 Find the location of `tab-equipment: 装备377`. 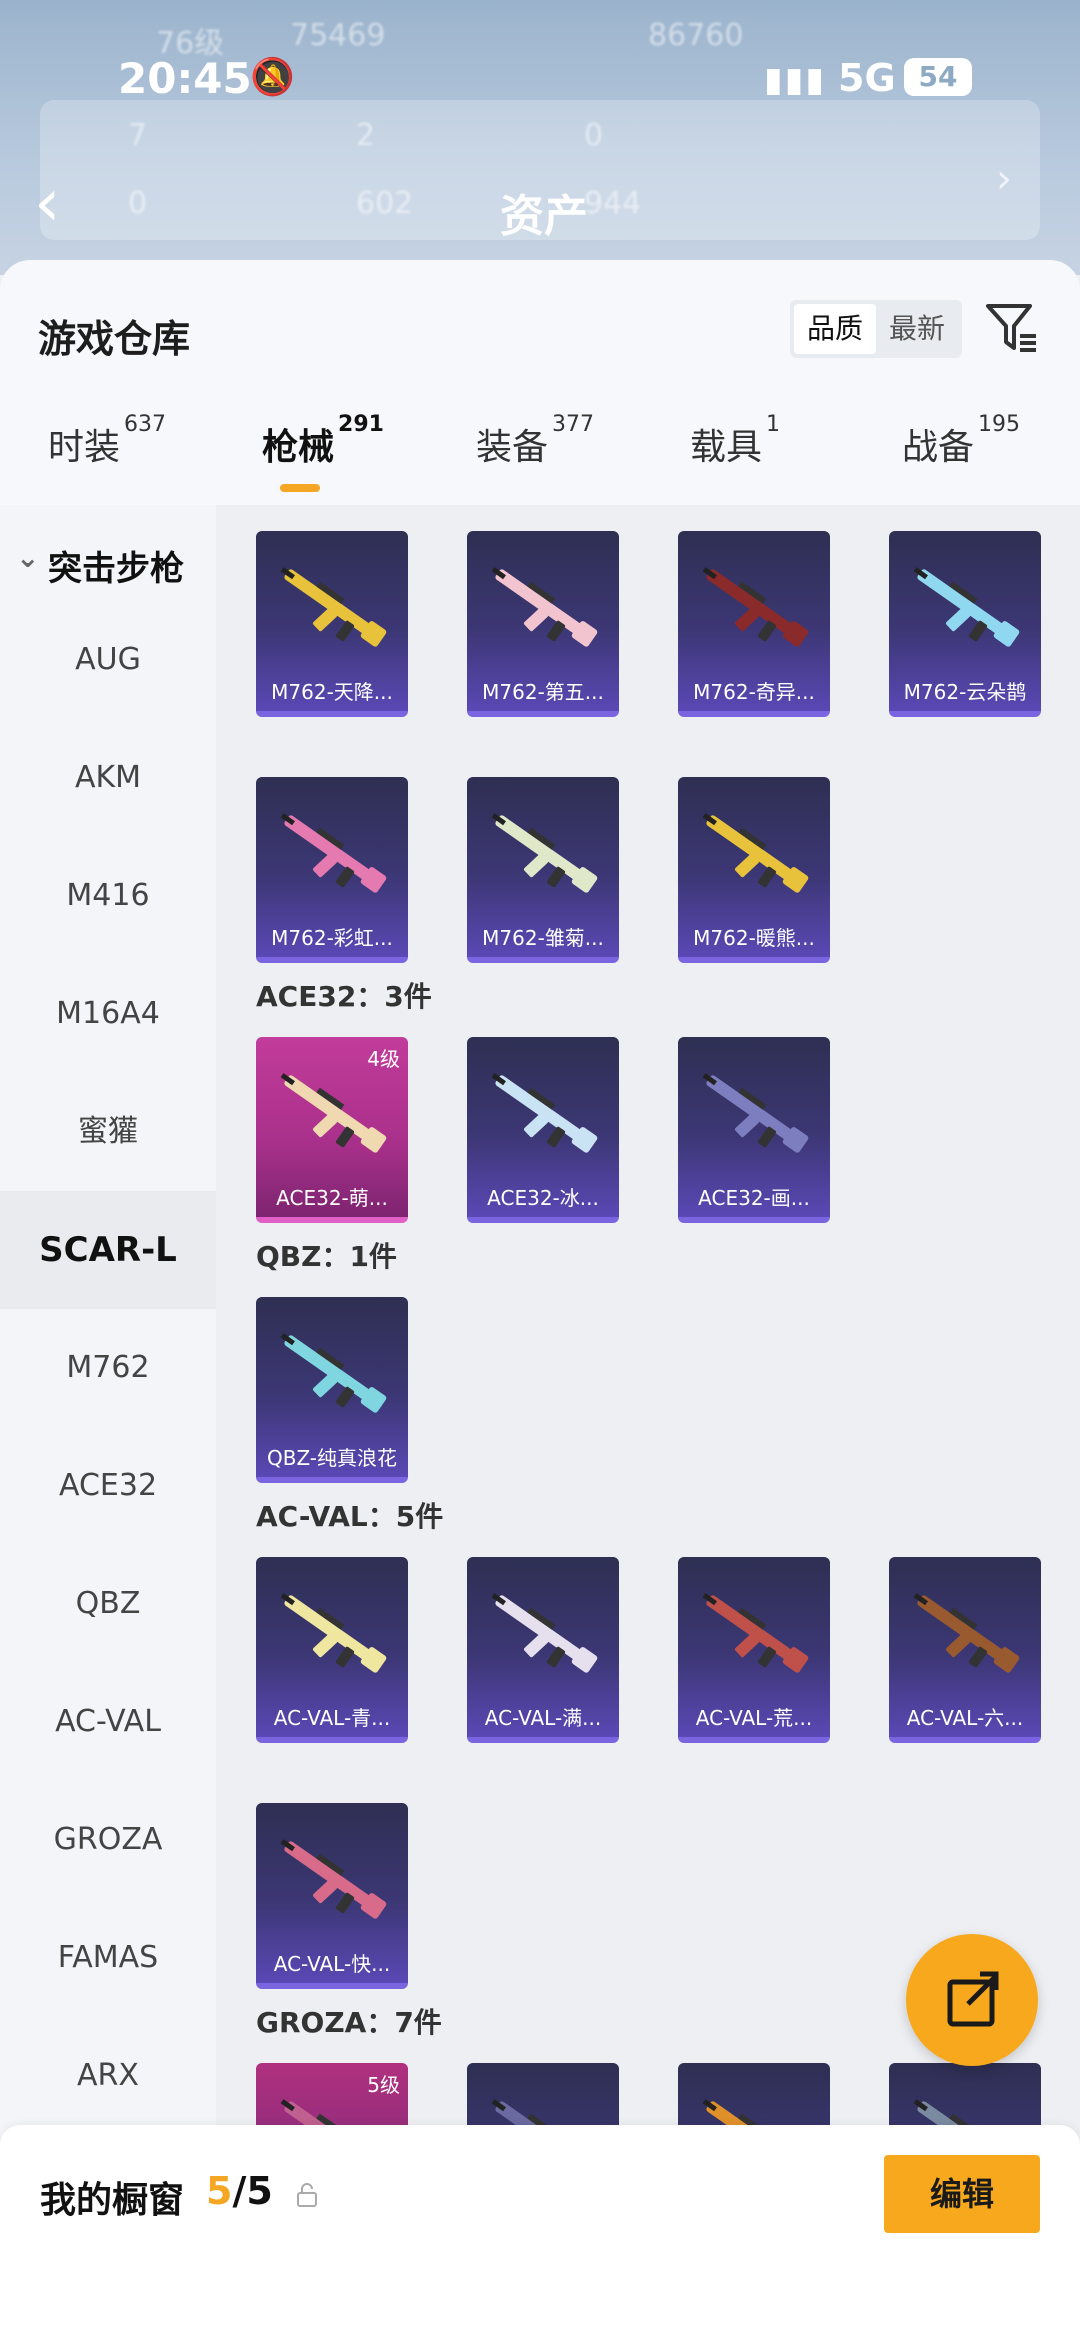

tab-equipment: 装备377 is located at coordinates (535, 441).